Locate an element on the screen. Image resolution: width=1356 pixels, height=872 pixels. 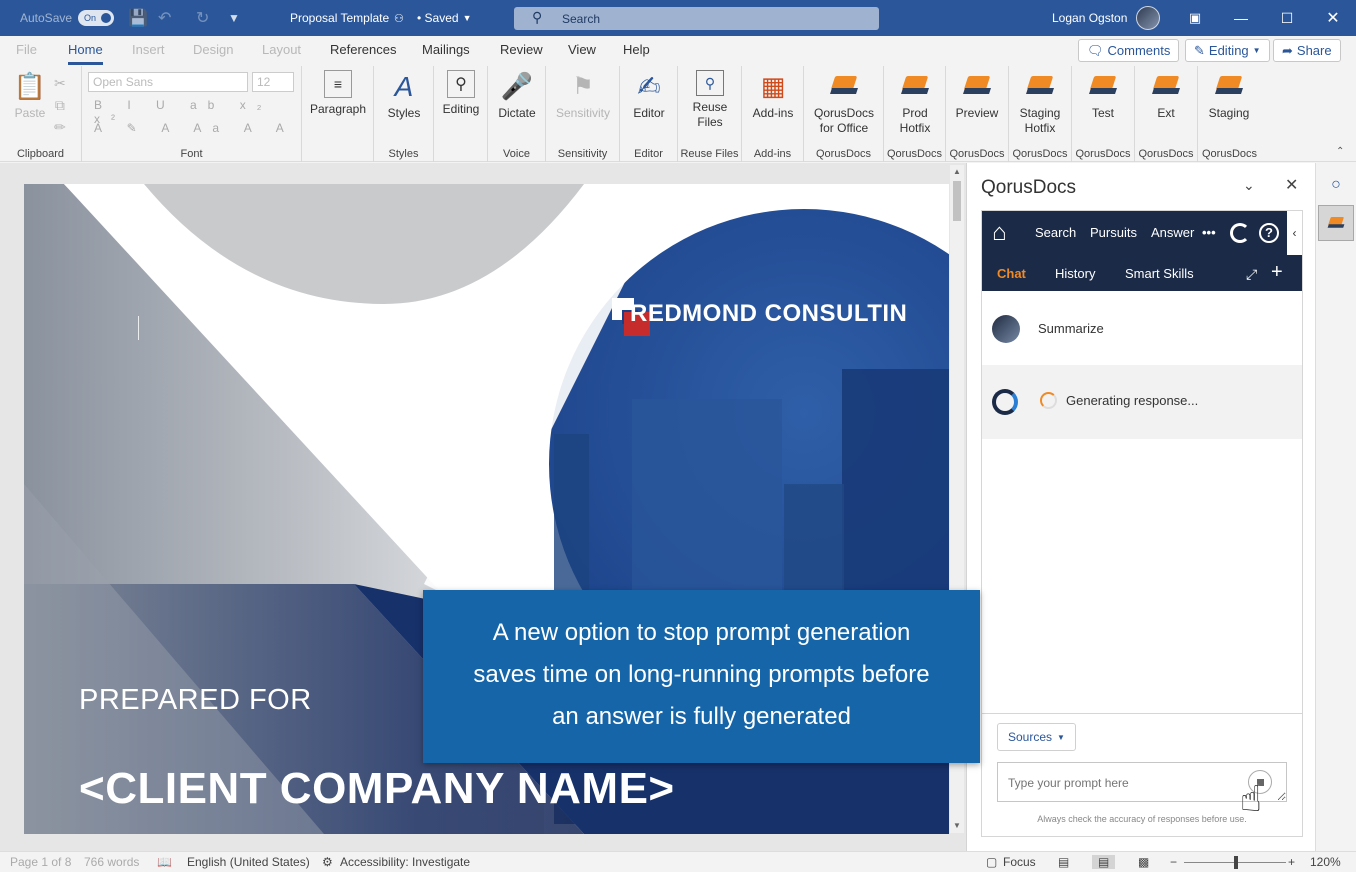
addins-button: ▦ Add-ins is located at coordinates (773, 95).